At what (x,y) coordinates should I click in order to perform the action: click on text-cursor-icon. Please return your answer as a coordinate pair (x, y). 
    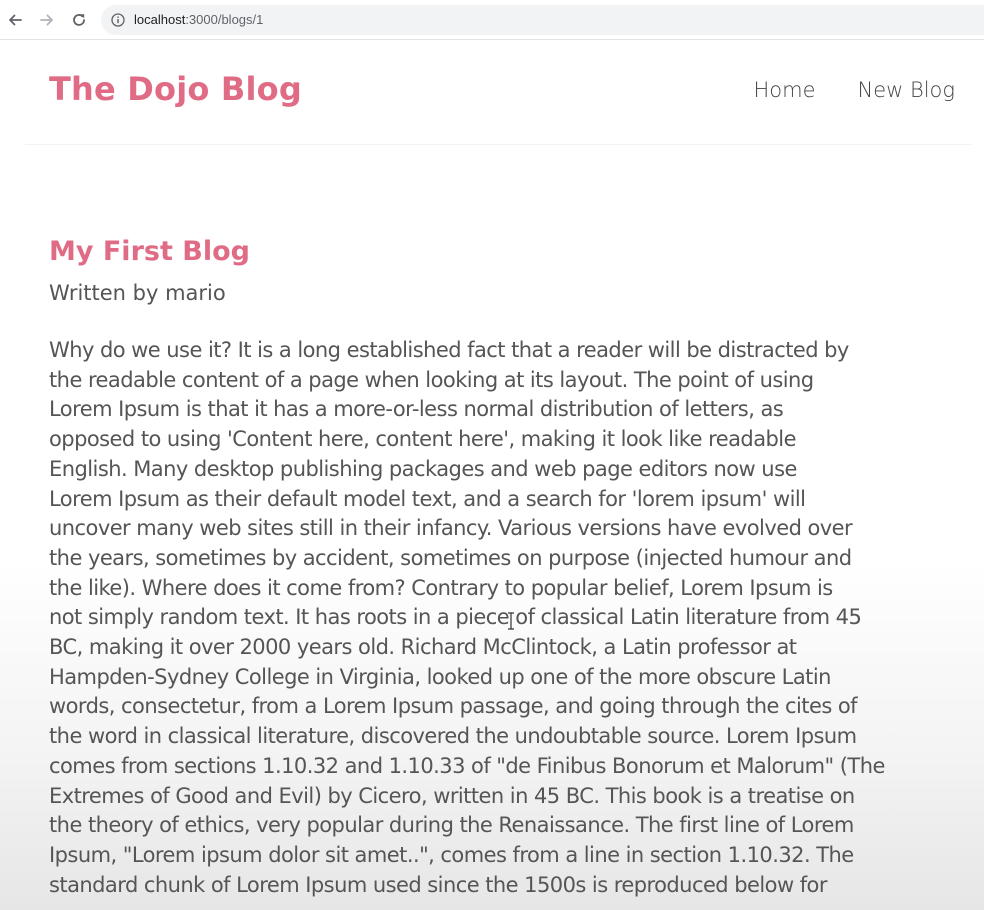
    Looking at the image, I should click on (511, 621).